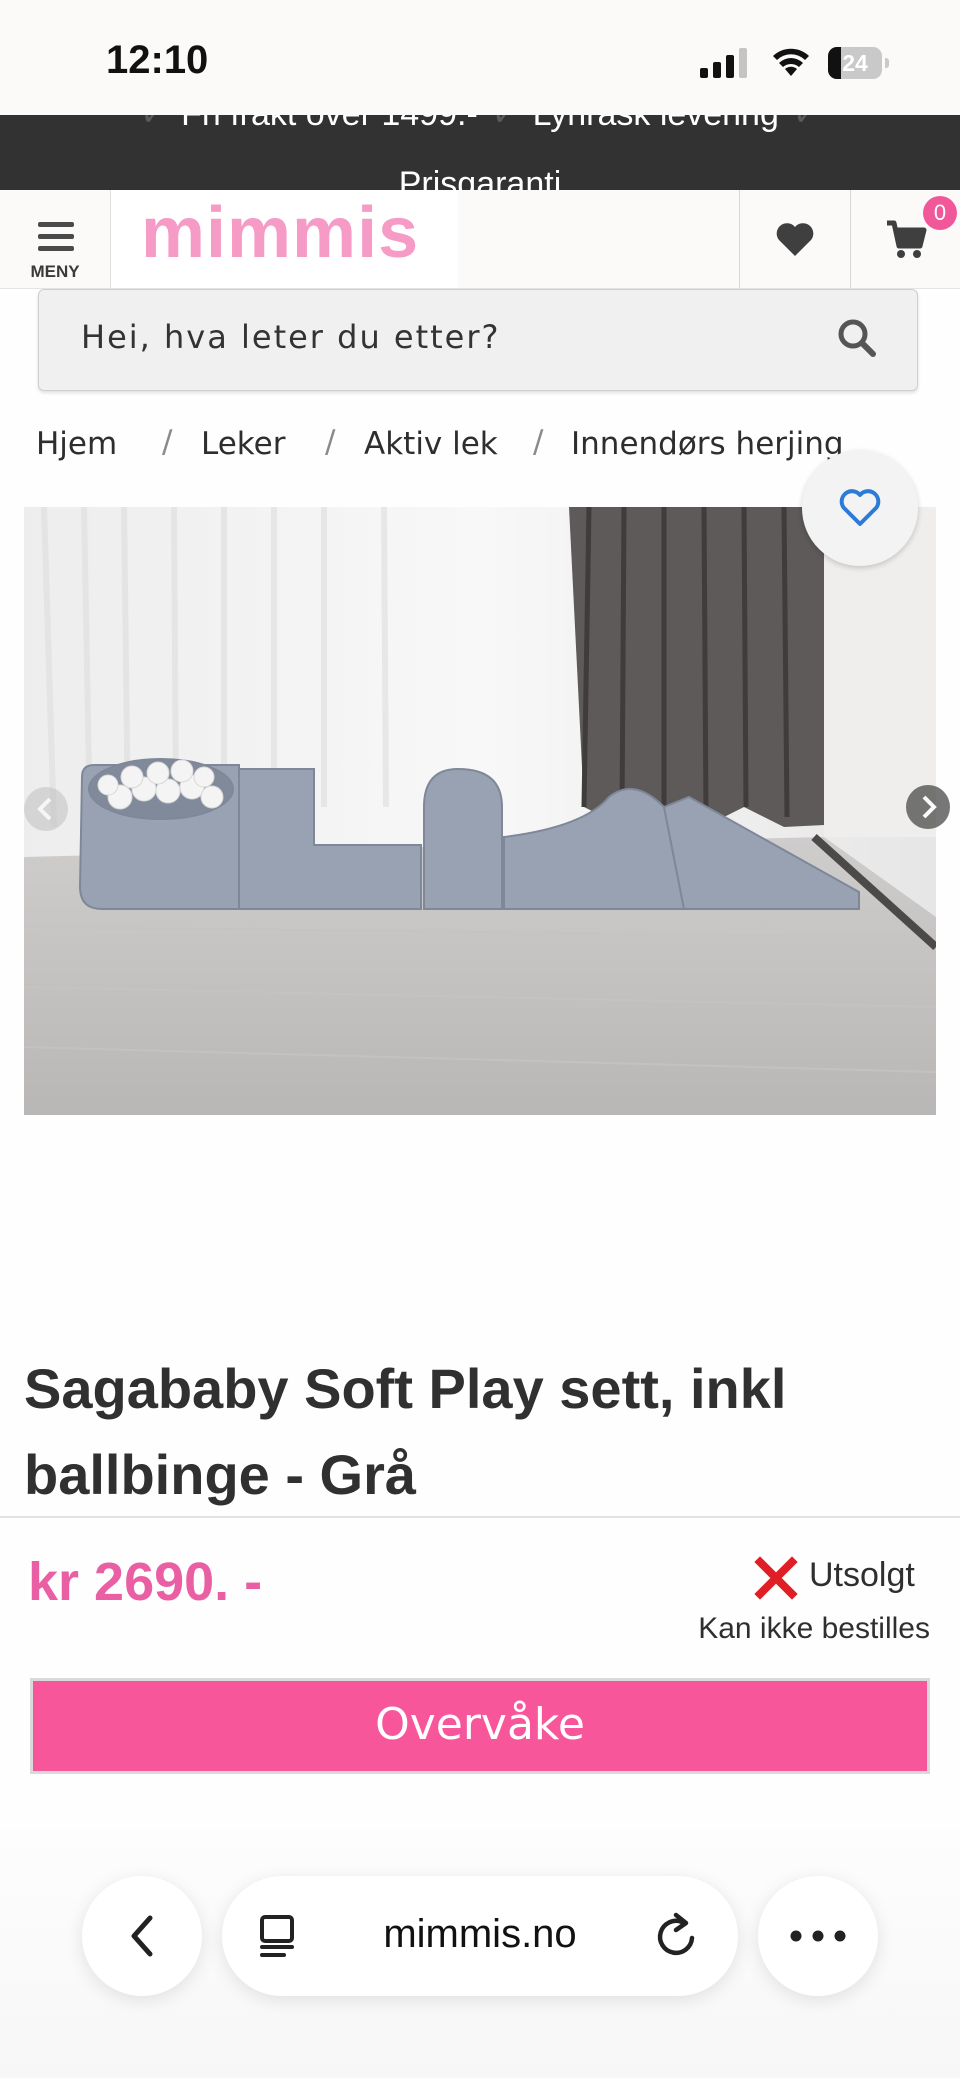 This screenshot has height=2078, width=960. I want to click on product-price: kr 2690. -, so click(145, 1582).